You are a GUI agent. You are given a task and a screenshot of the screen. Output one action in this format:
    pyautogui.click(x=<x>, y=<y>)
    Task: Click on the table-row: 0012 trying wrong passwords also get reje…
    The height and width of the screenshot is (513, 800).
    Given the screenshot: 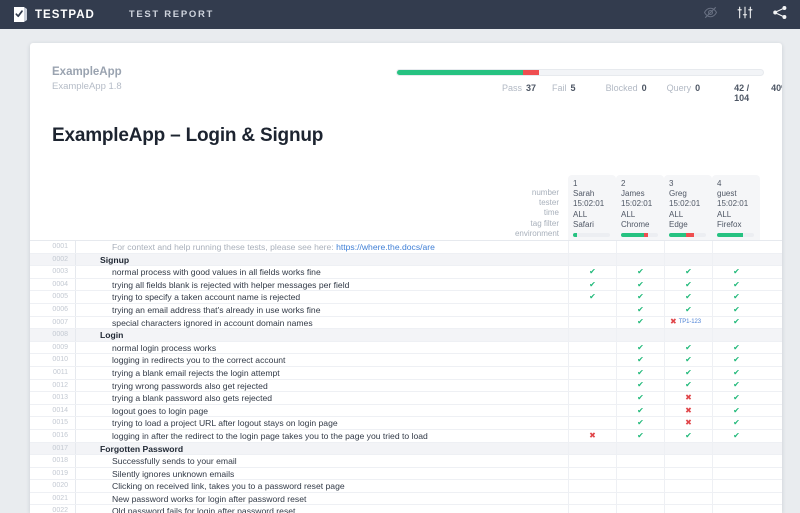 What is the action you would take?
    pyautogui.click(x=406, y=386)
    